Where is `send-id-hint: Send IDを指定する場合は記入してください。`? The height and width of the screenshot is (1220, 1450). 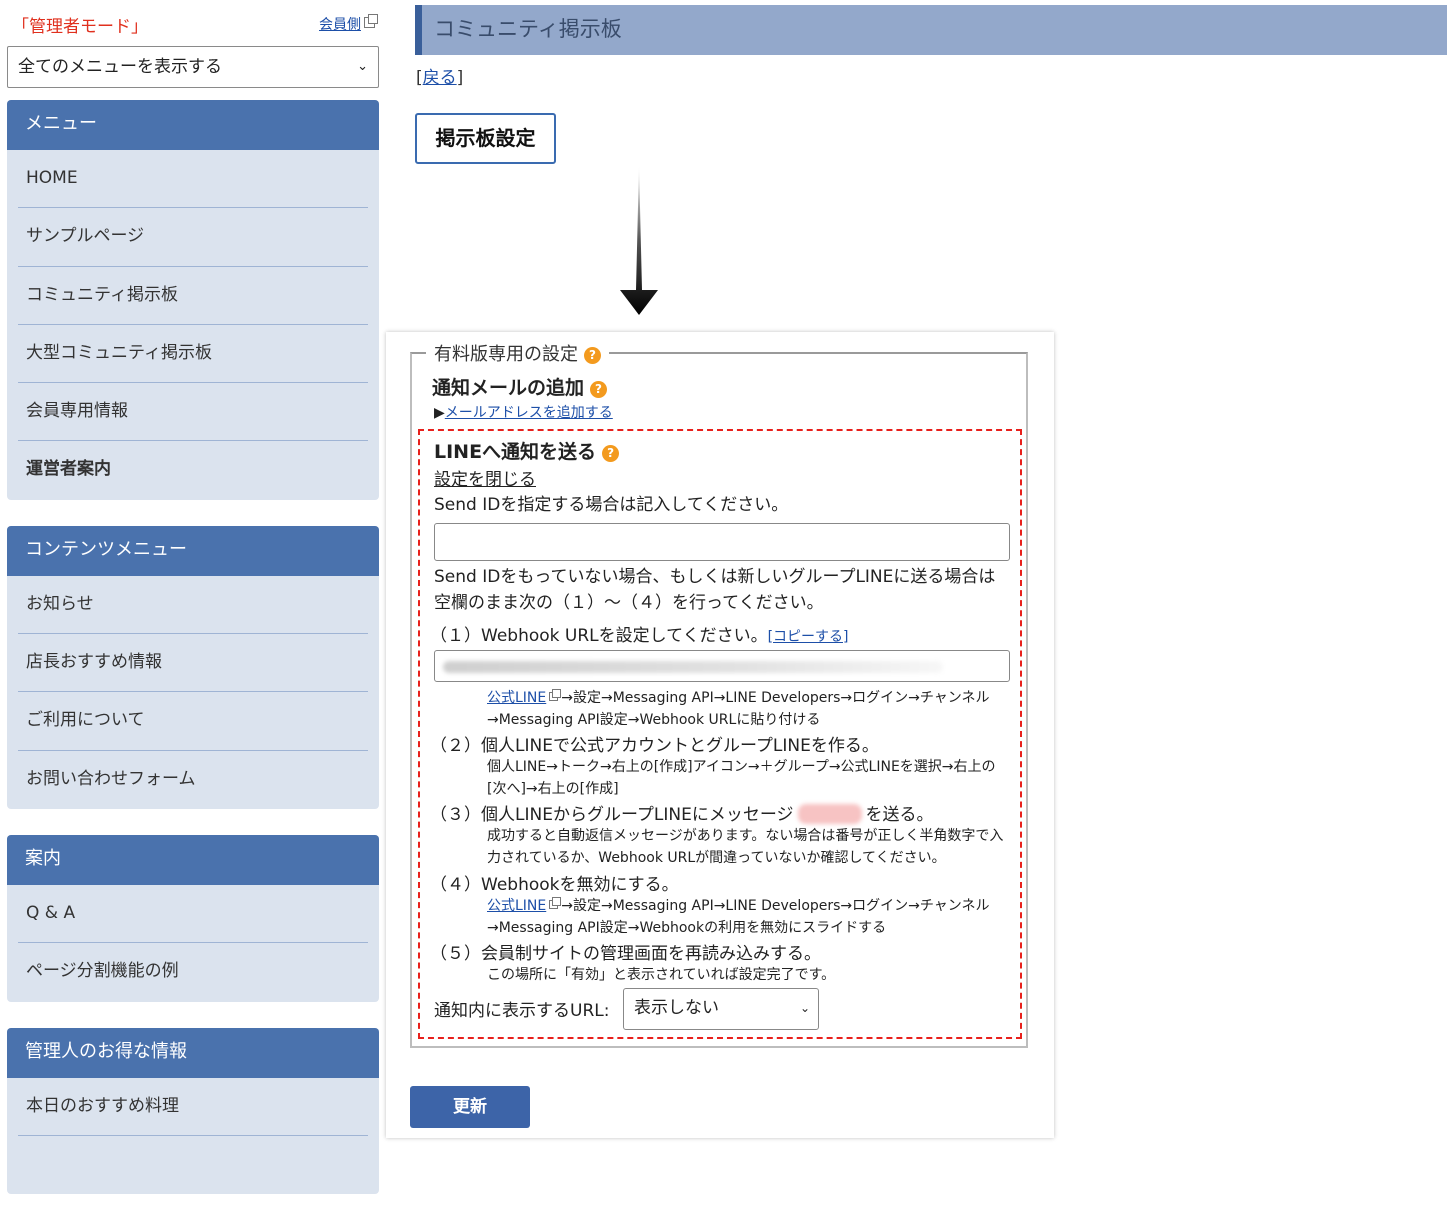 send-id-hint: Send IDを指定する場合は記入してください。 is located at coordinates (611, 505).